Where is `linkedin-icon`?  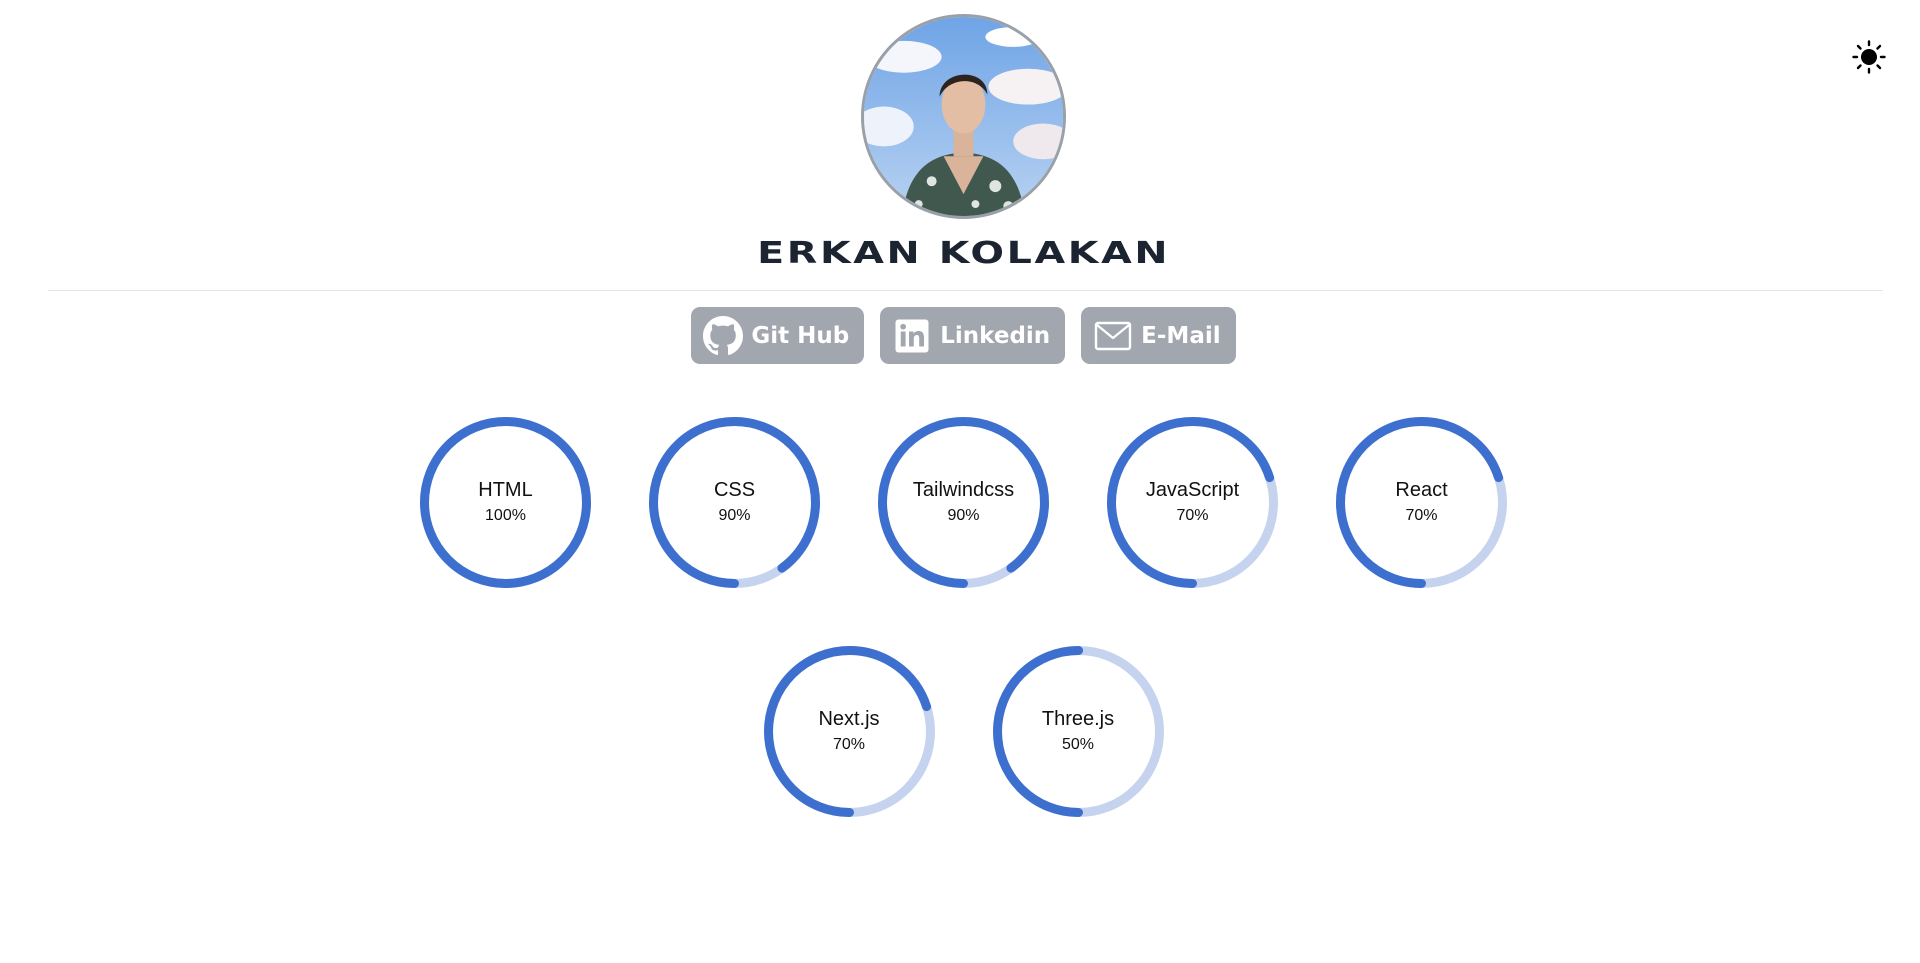
linkedin-icon is located at coordinates (912, 336).